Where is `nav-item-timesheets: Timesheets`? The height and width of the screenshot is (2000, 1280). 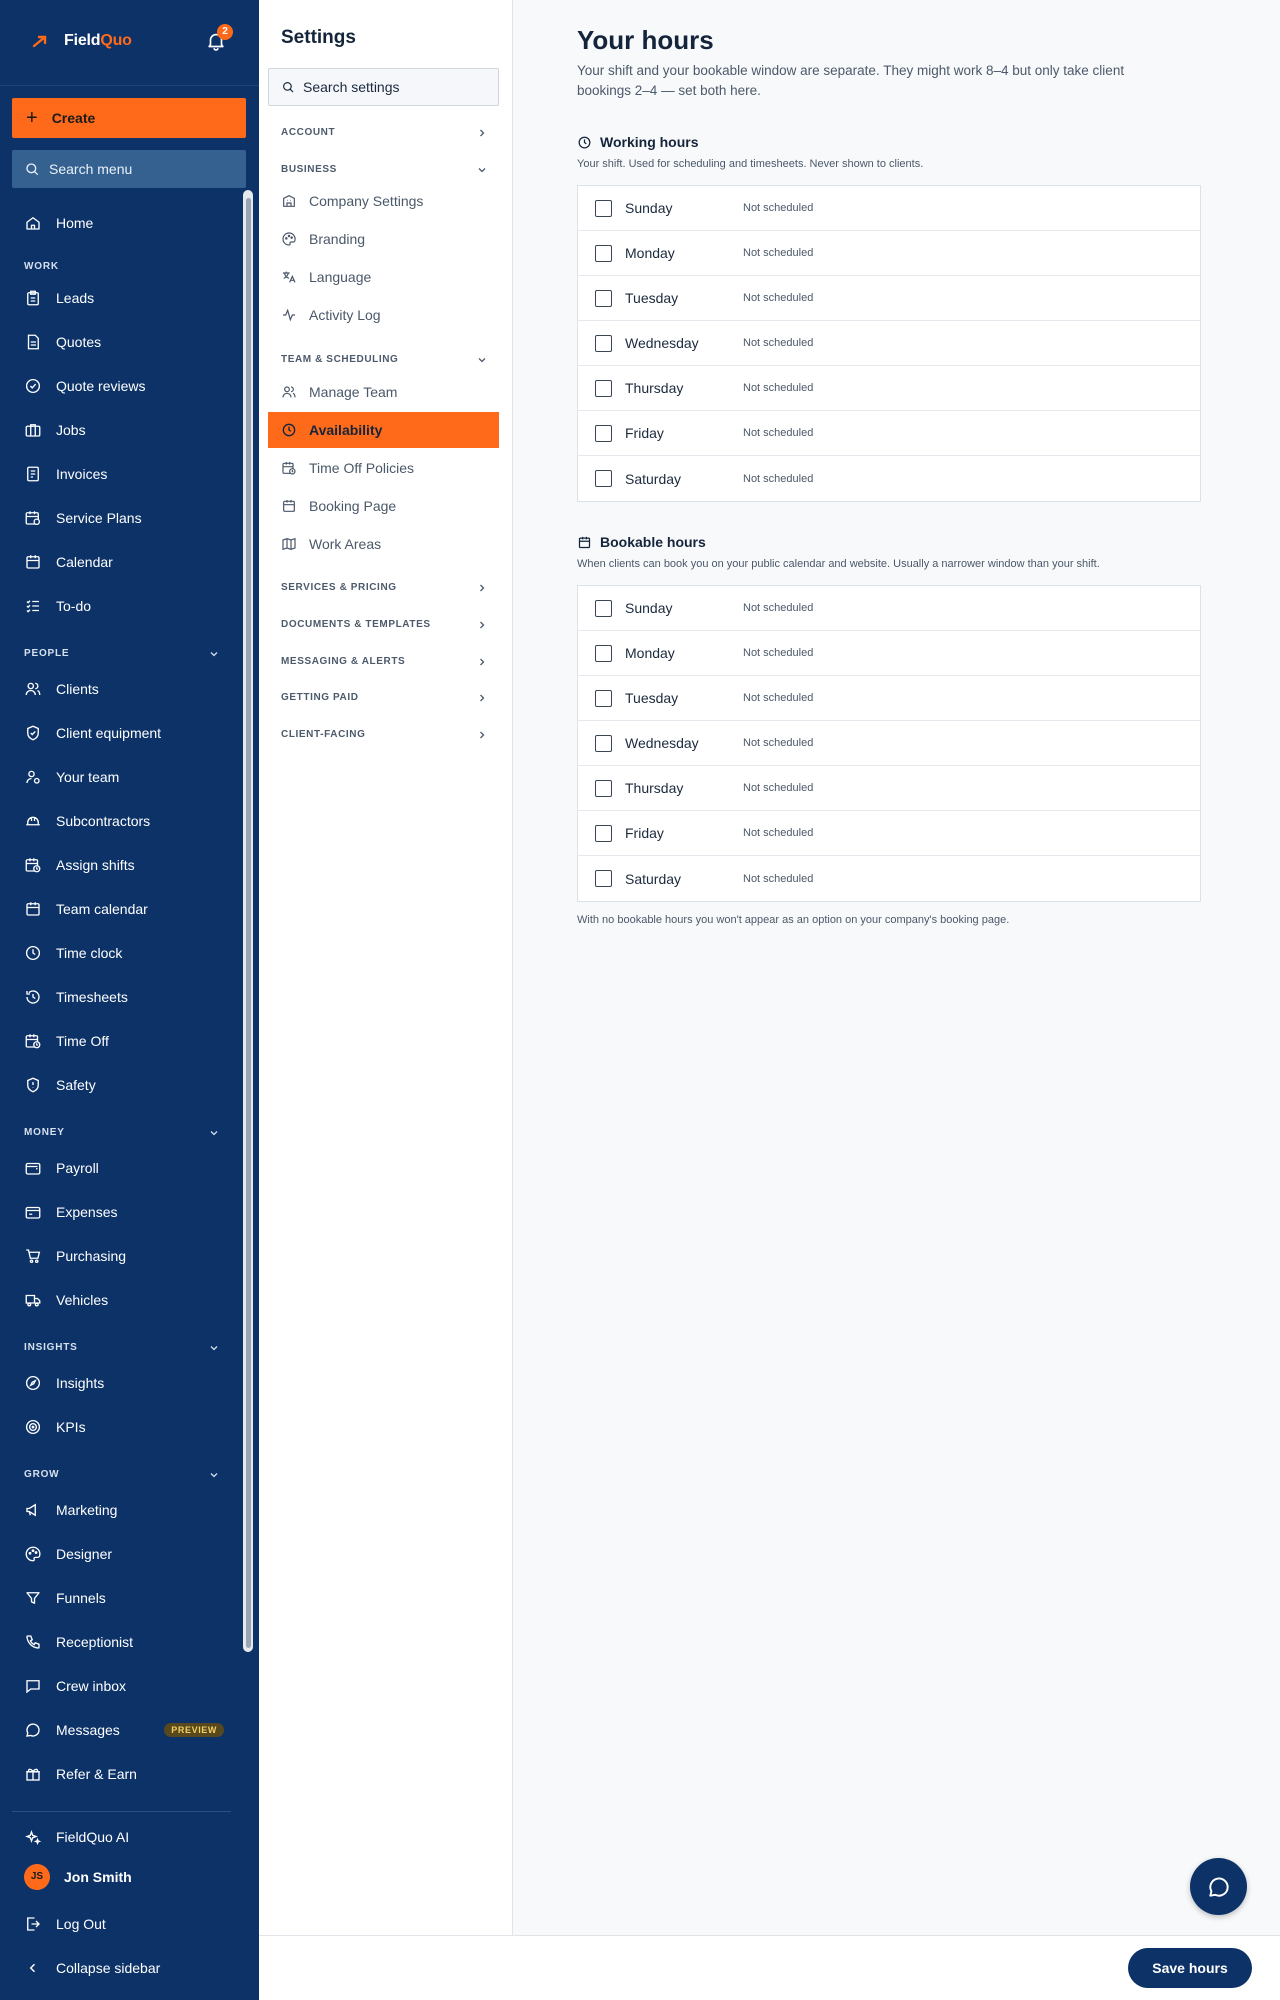
nav-item-timesheets: Timesheets is located at coordinates (124, 997).